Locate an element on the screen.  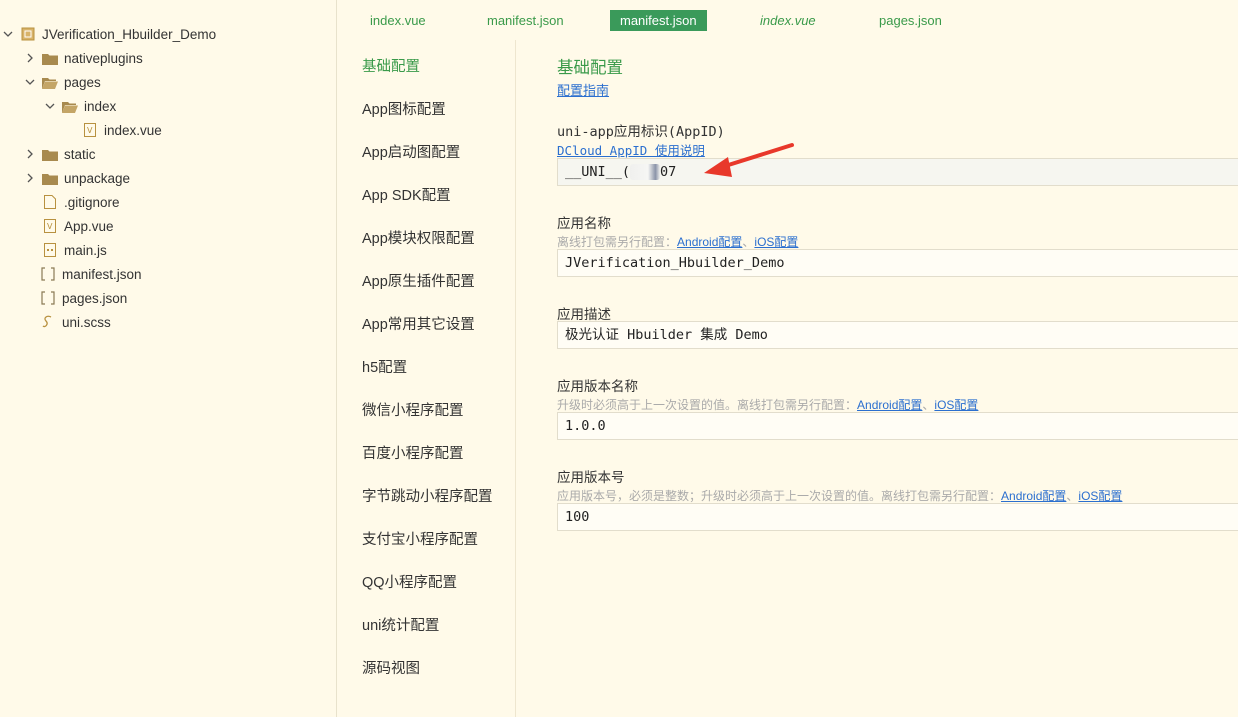
nav-item-h5: h5配置 is located at coordinates (384, 366).